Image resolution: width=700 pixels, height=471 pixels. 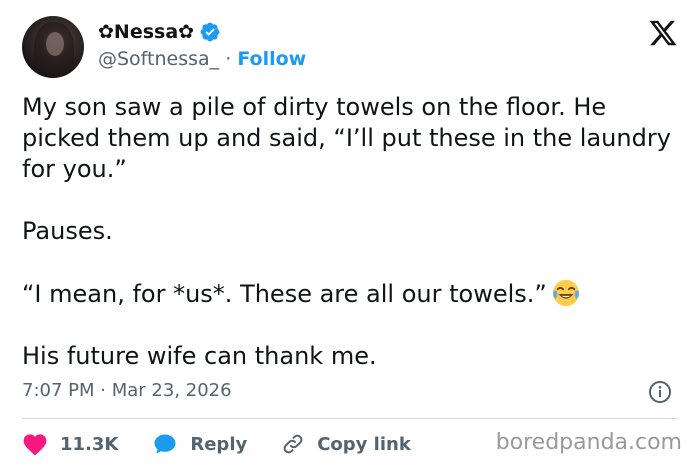 I want to click on tweet-paragraph: His future wife can thank me., so click(x=199, y=356).